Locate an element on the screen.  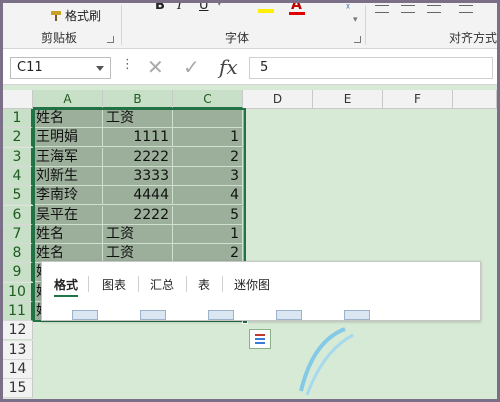
phonetic-dropdown-icon: ▾ is located at coordinates (355, 20).